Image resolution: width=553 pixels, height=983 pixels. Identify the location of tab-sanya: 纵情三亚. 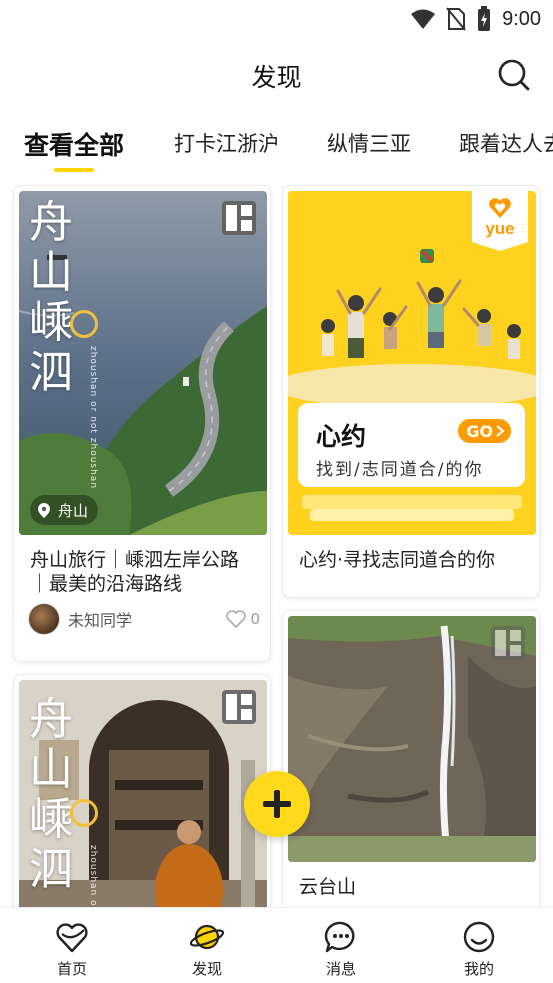
(369, 143).